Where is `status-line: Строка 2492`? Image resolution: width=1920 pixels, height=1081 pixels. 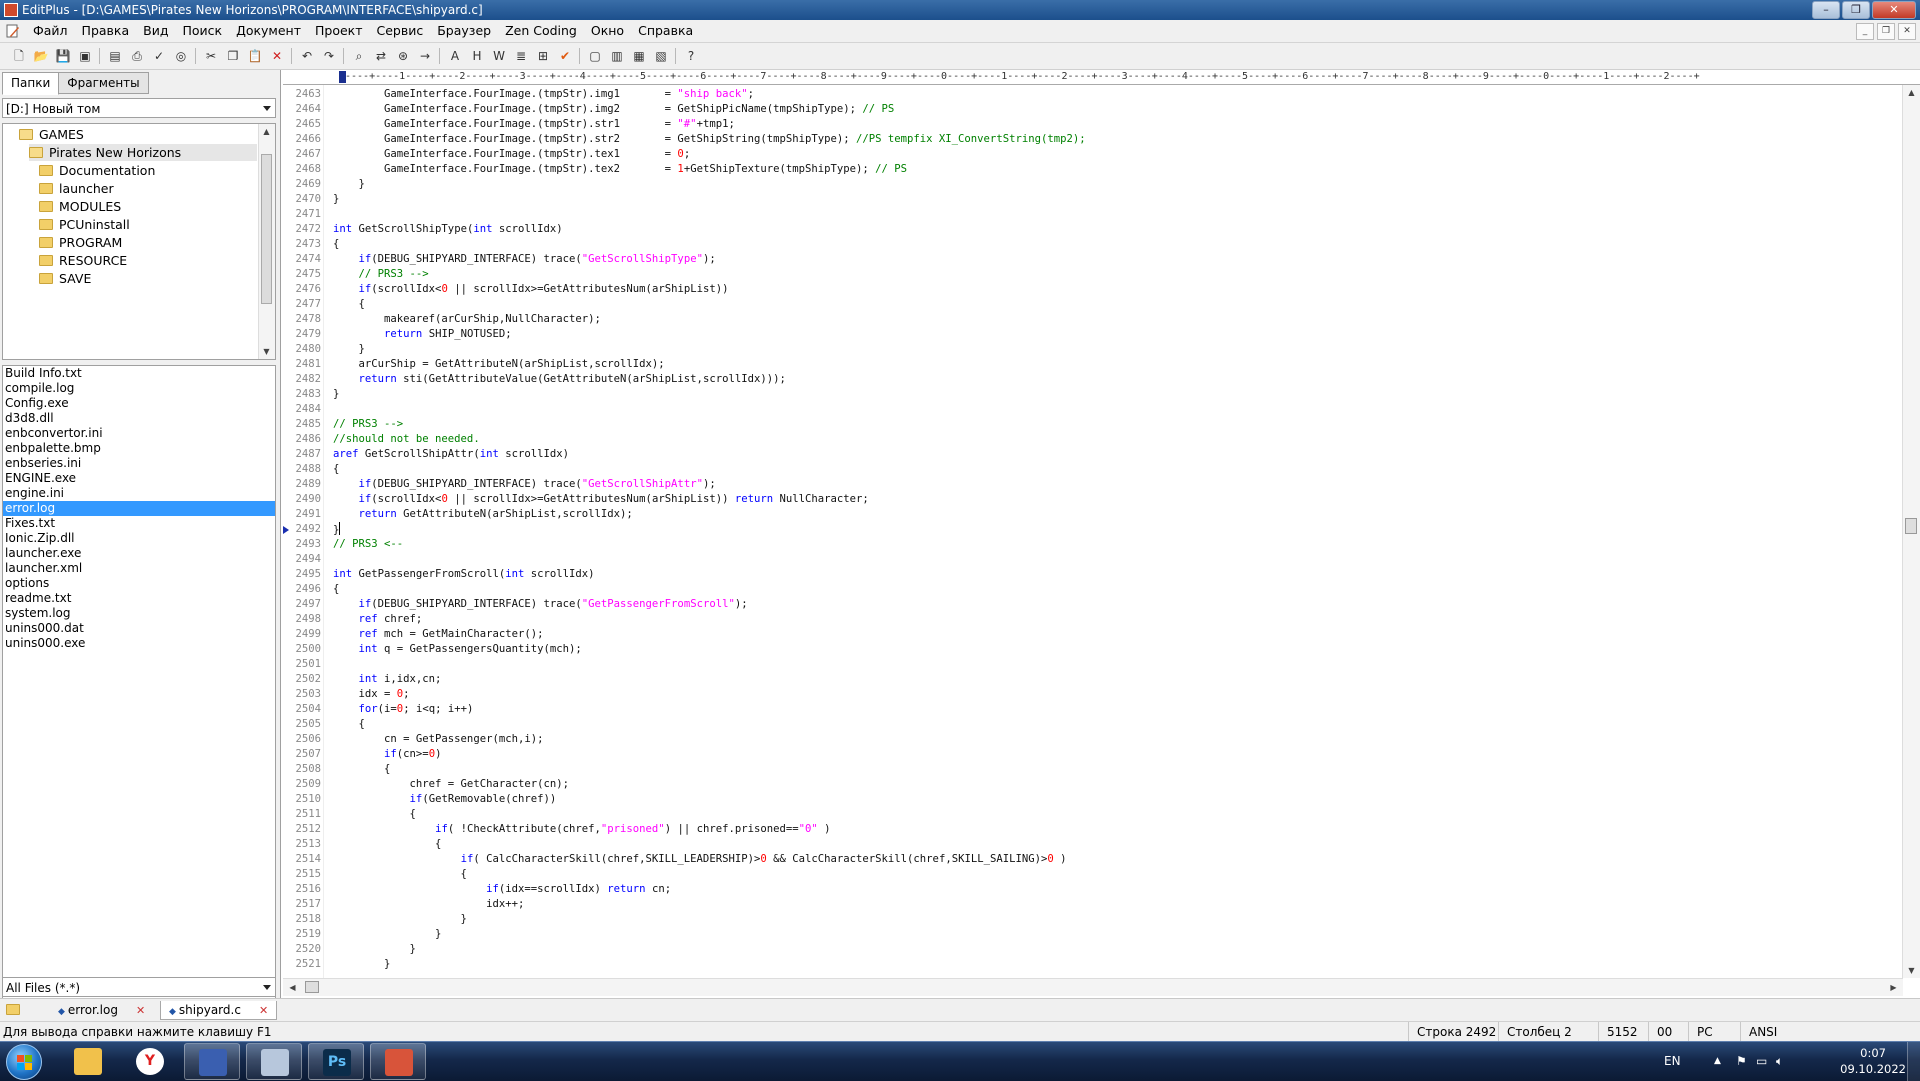 status-line: Строка 2492 is located at coordinates (1455, 1032).